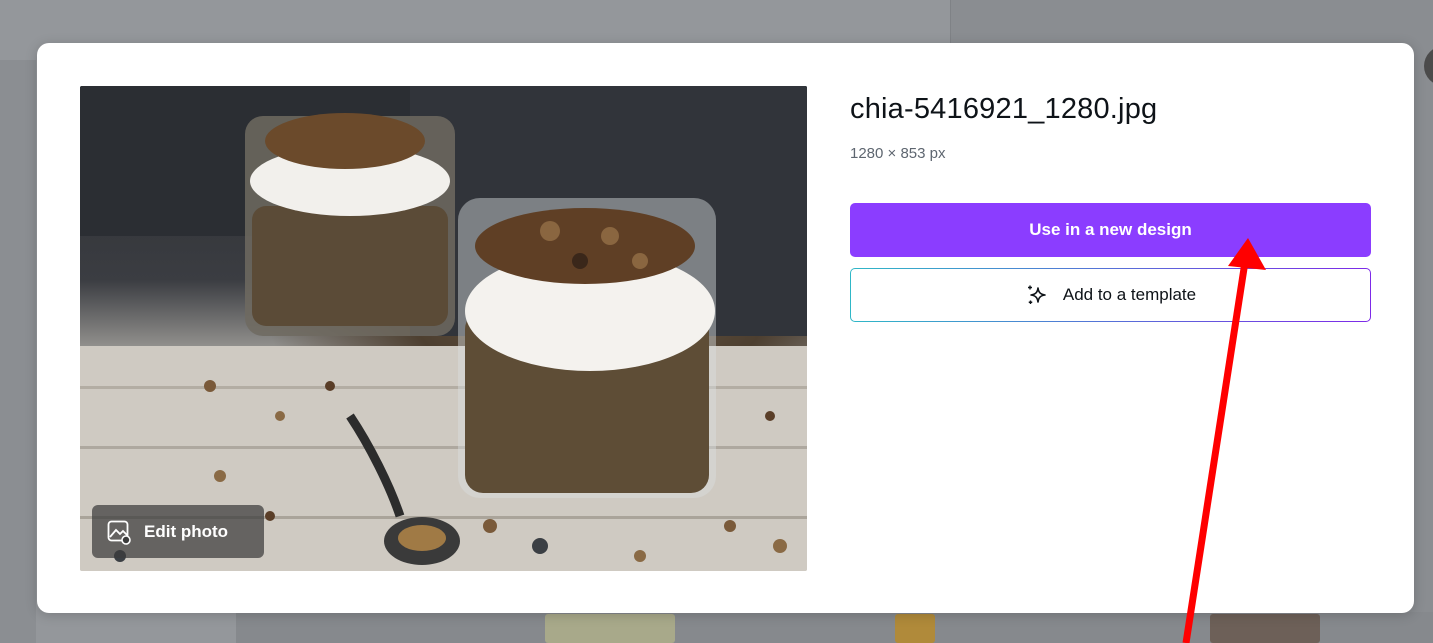 The height and width of the screenshot is (643, 1433). What do you see at coordinates (1110, 230) in the screenshot?
I see `use-in-new-design-button: Use in a new design` at bounding box center [1110, 230].